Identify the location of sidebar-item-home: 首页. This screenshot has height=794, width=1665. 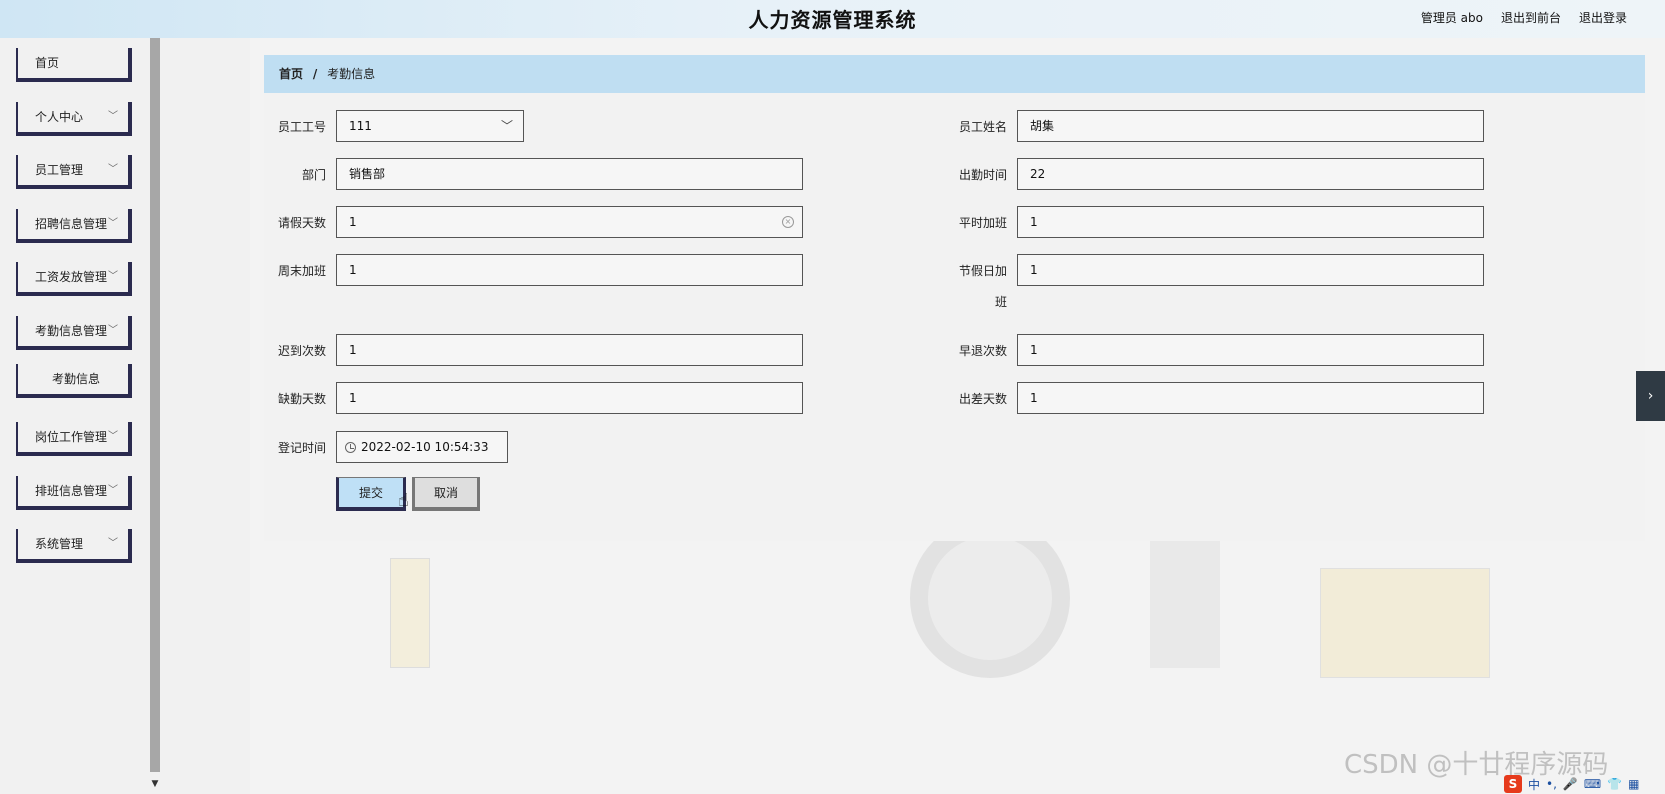
(74, 65).